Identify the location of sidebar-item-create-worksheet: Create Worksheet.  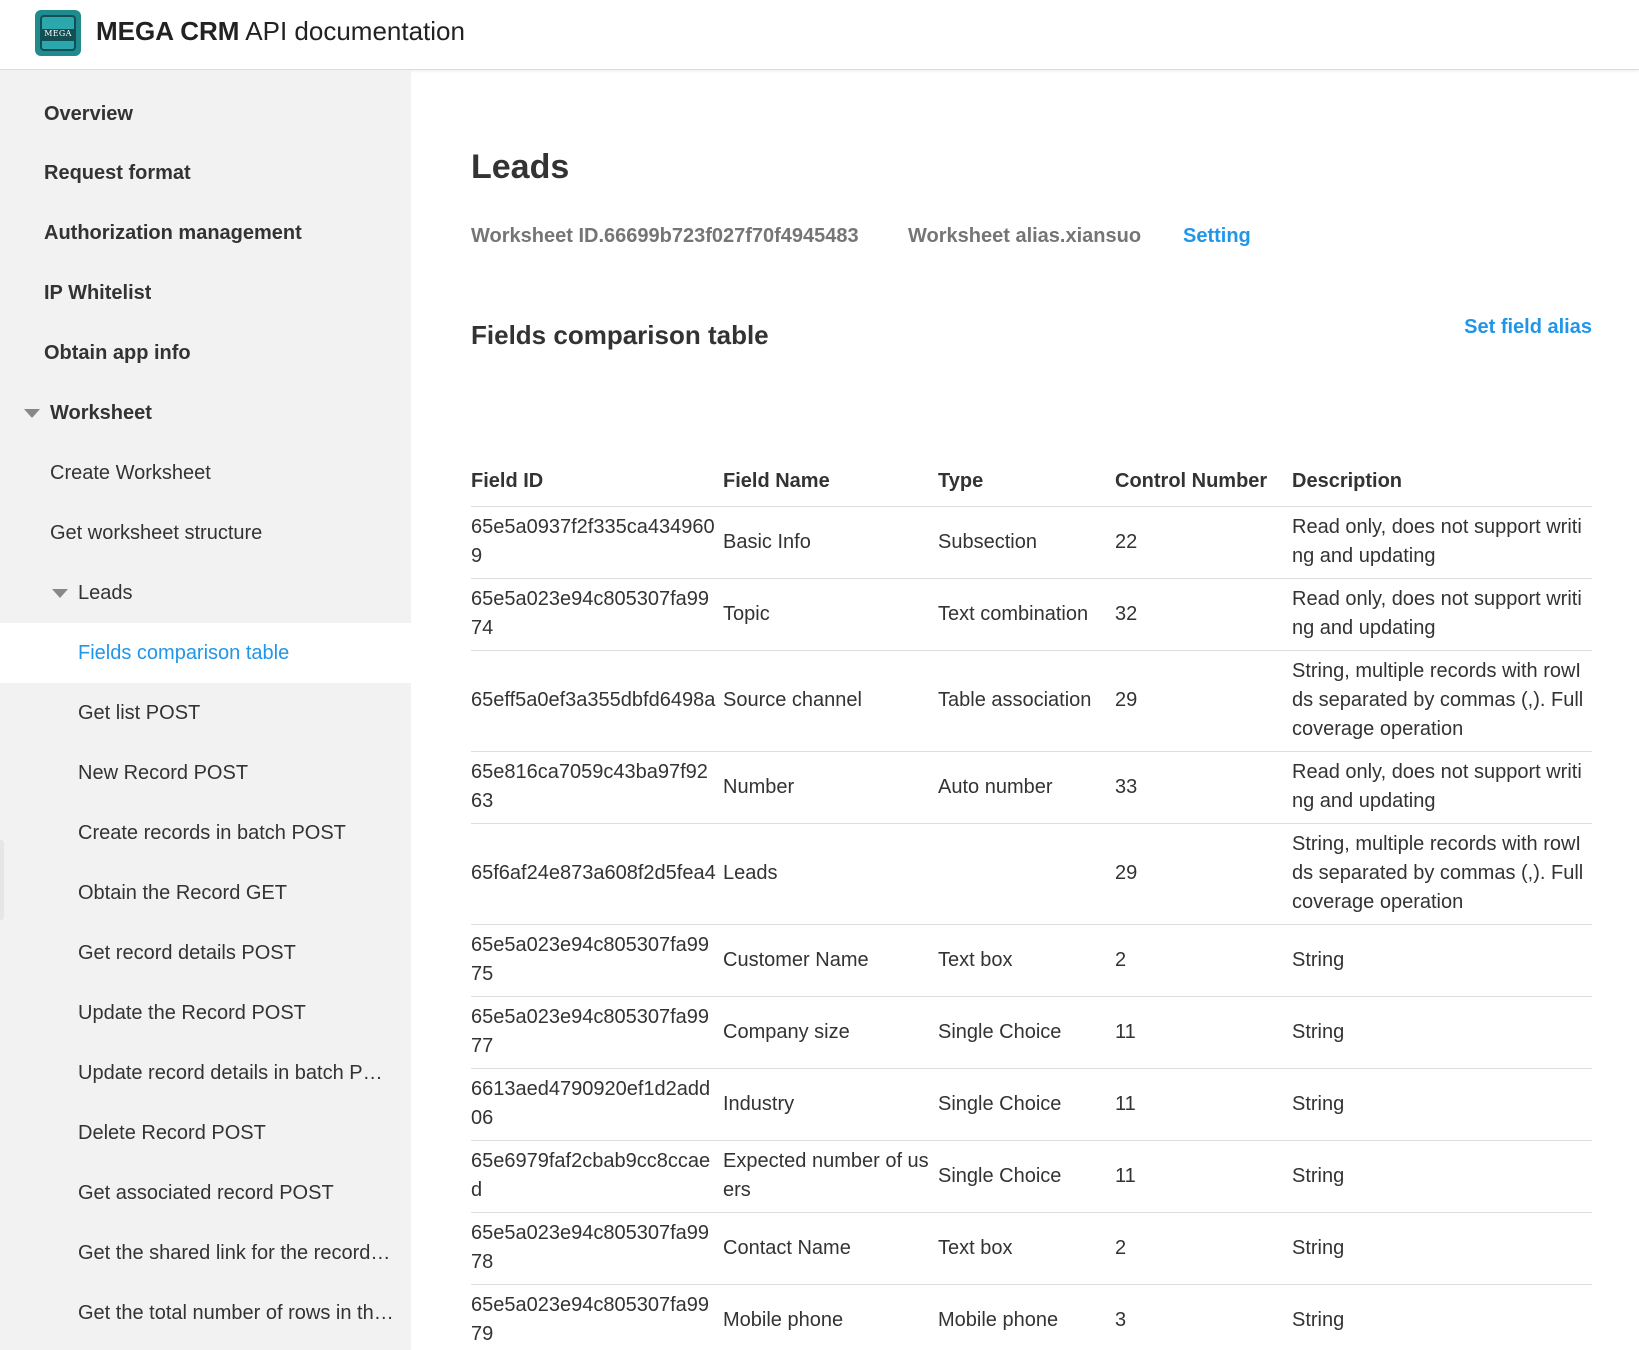
(205, 473).